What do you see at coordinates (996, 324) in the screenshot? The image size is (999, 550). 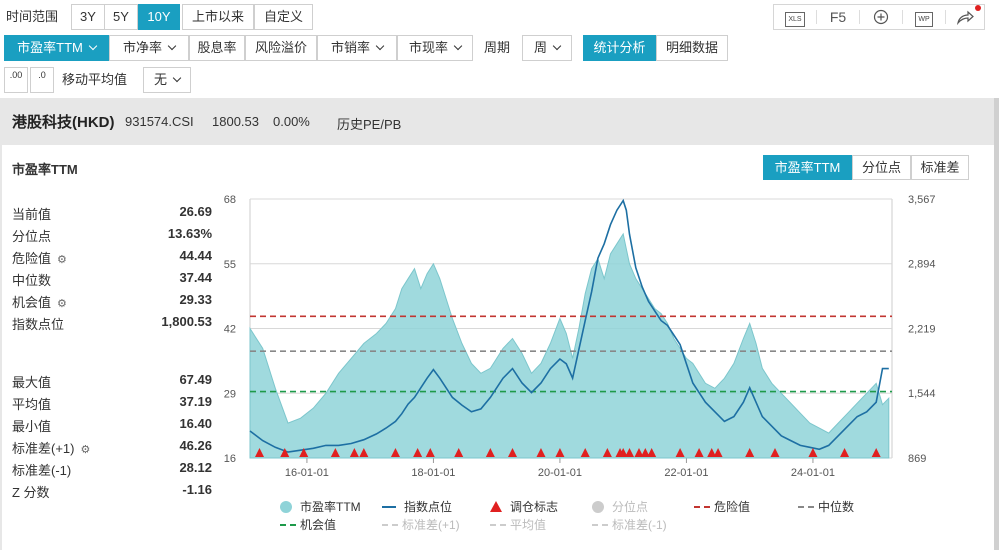 I see `scrollbar` at bounding box center [996, 324].